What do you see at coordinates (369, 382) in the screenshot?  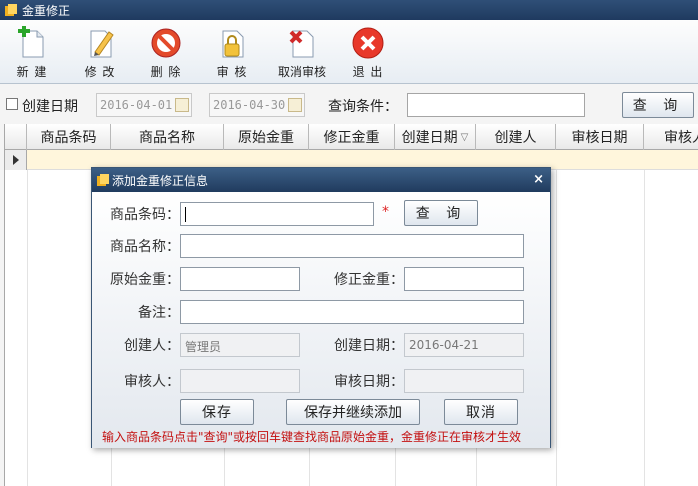 I see `approve-date-label: 审核日期：` at bounding box center [369, 382].